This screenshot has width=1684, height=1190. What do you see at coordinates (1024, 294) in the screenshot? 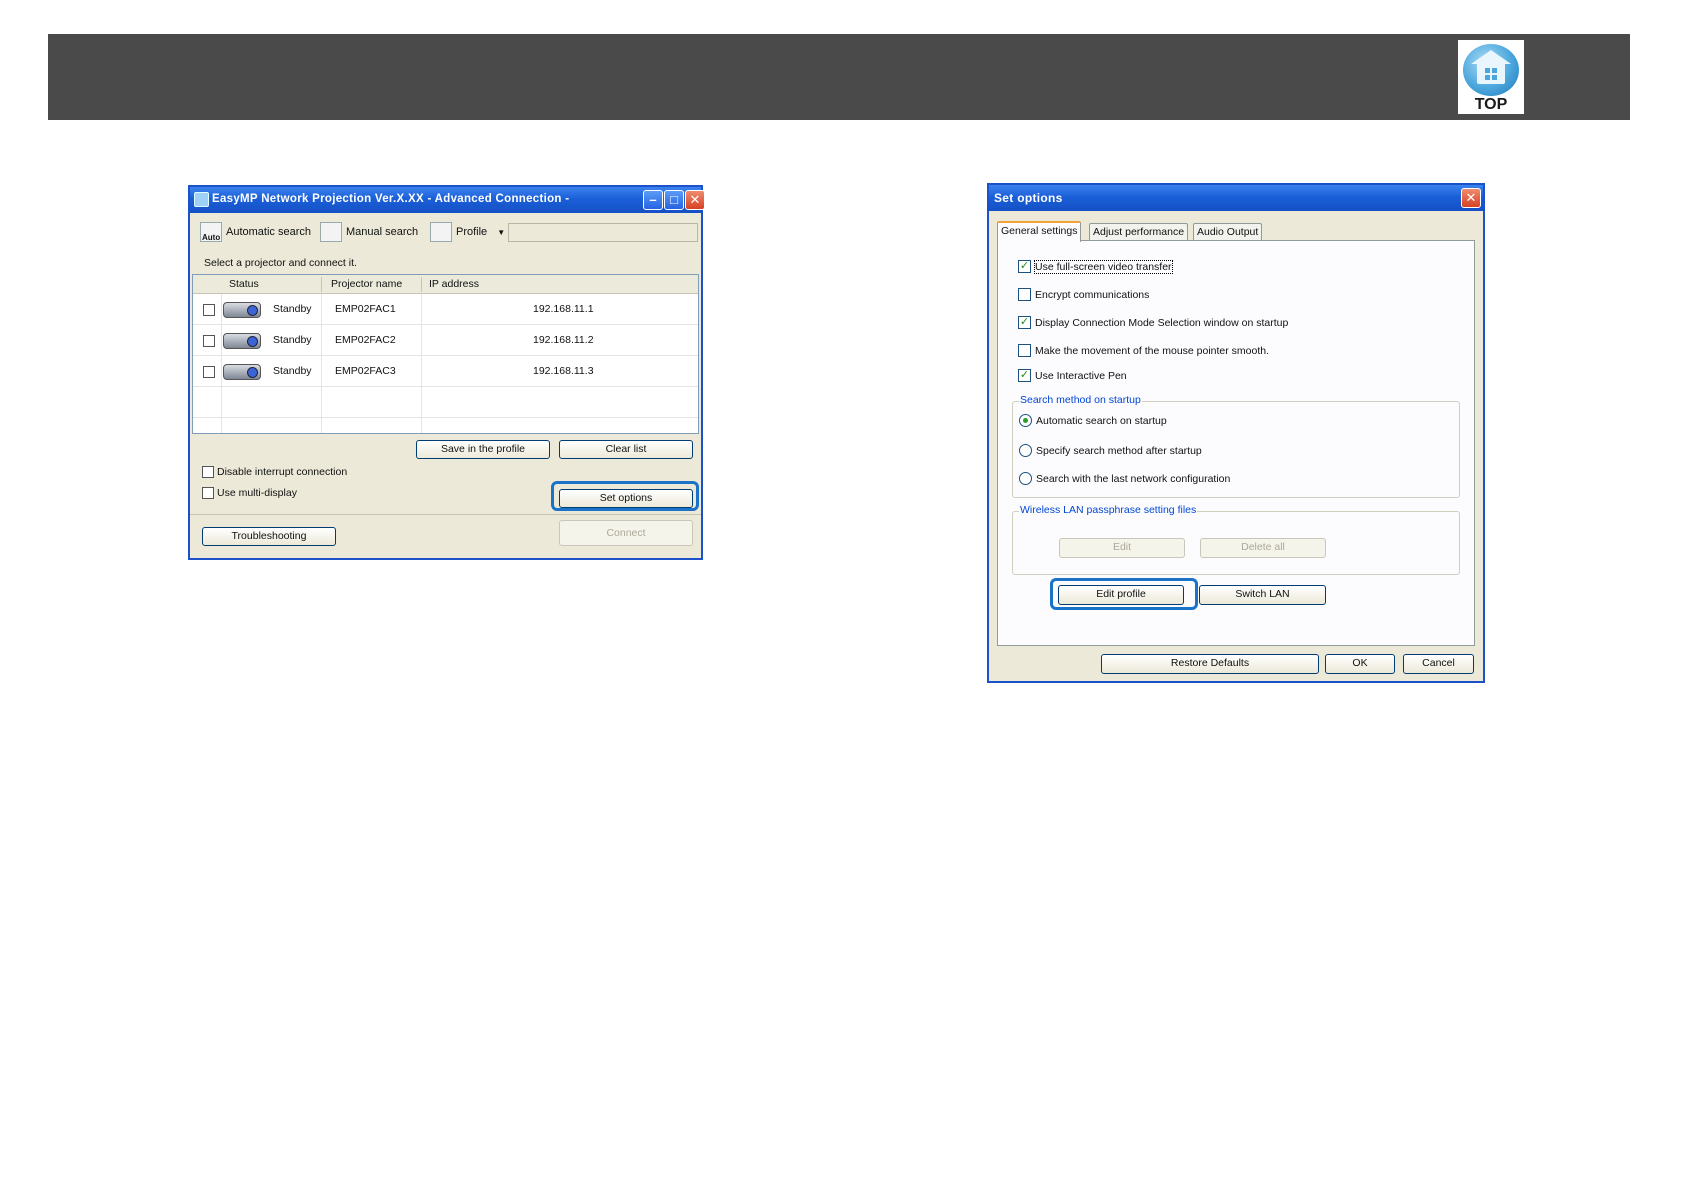
I see `encrypt-checkbox` at bounding box center [1024, 294].